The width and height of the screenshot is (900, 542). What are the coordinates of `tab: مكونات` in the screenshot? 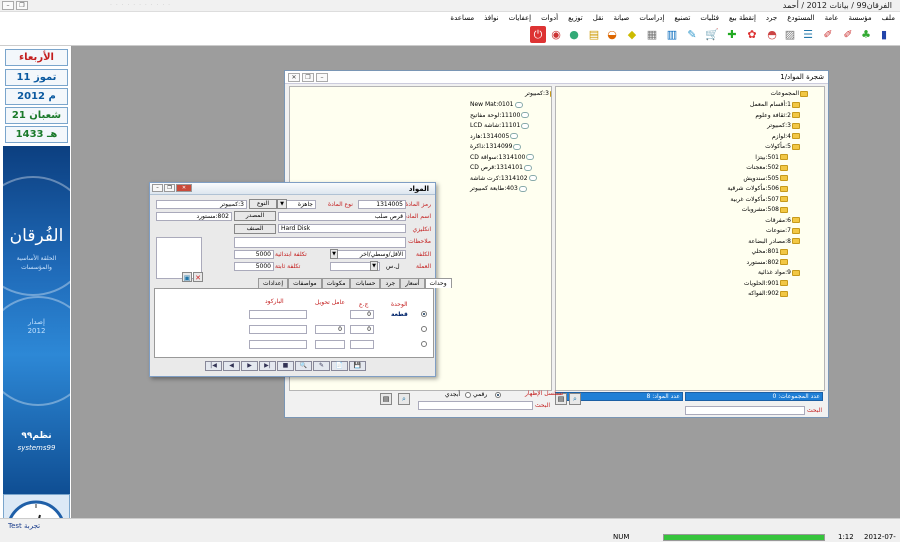 It's located at (336, 283).